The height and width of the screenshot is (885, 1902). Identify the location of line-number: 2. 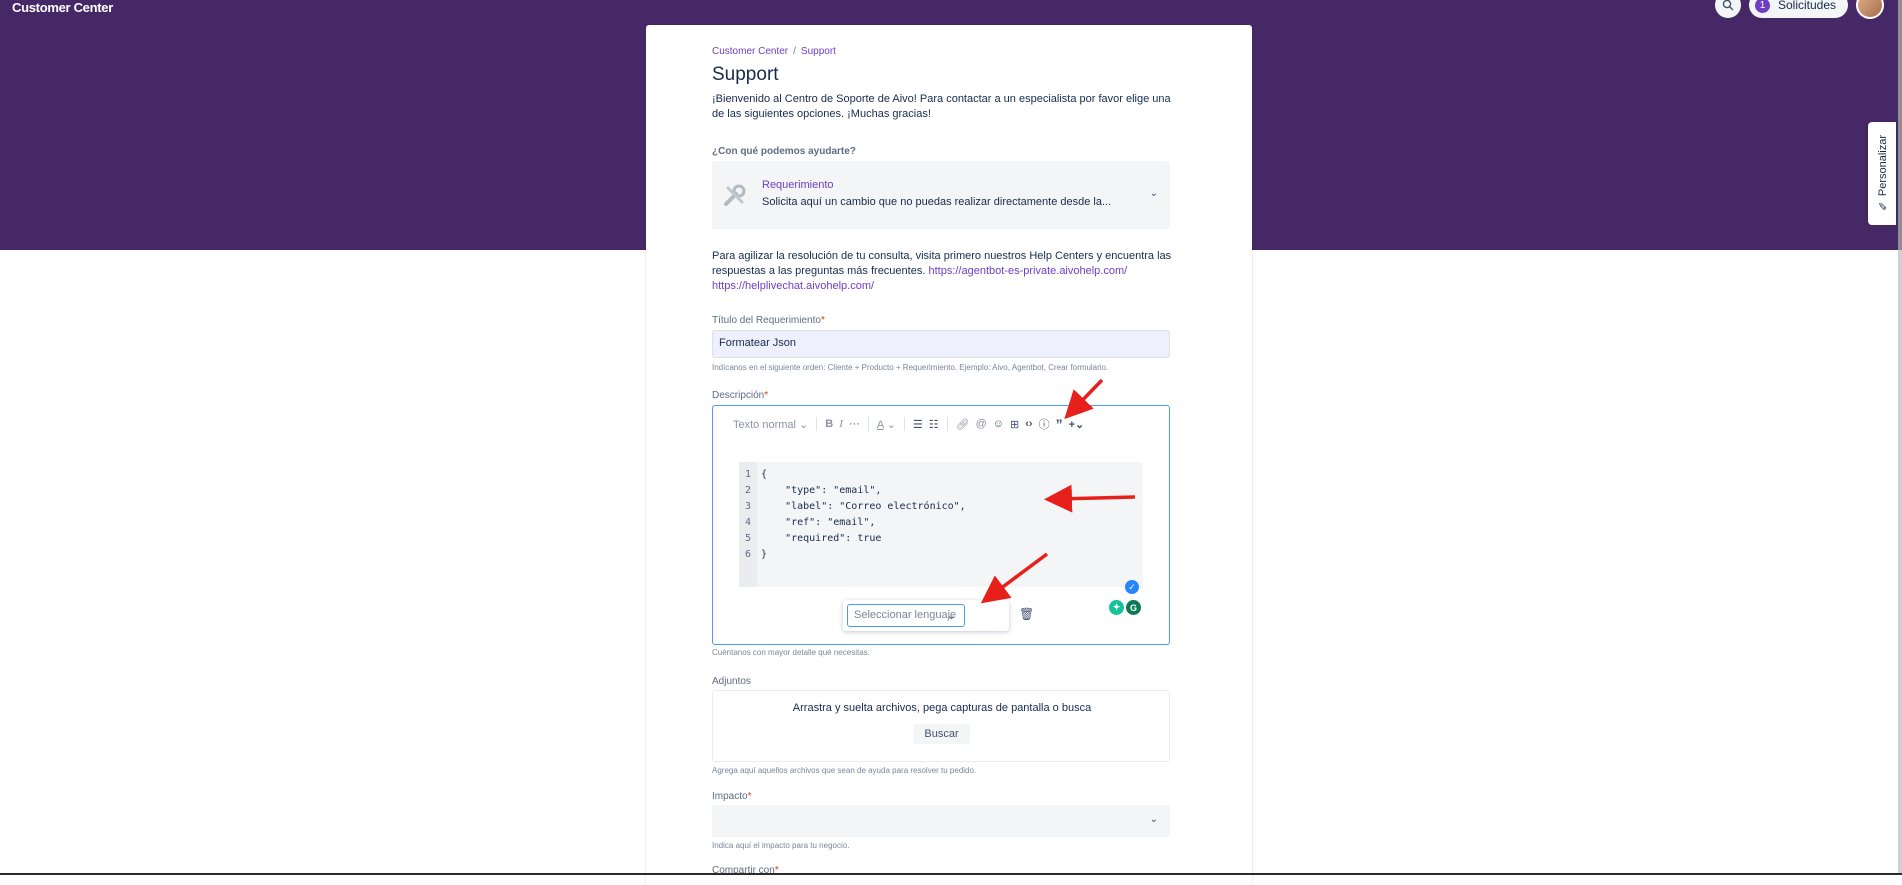
(748, 490).